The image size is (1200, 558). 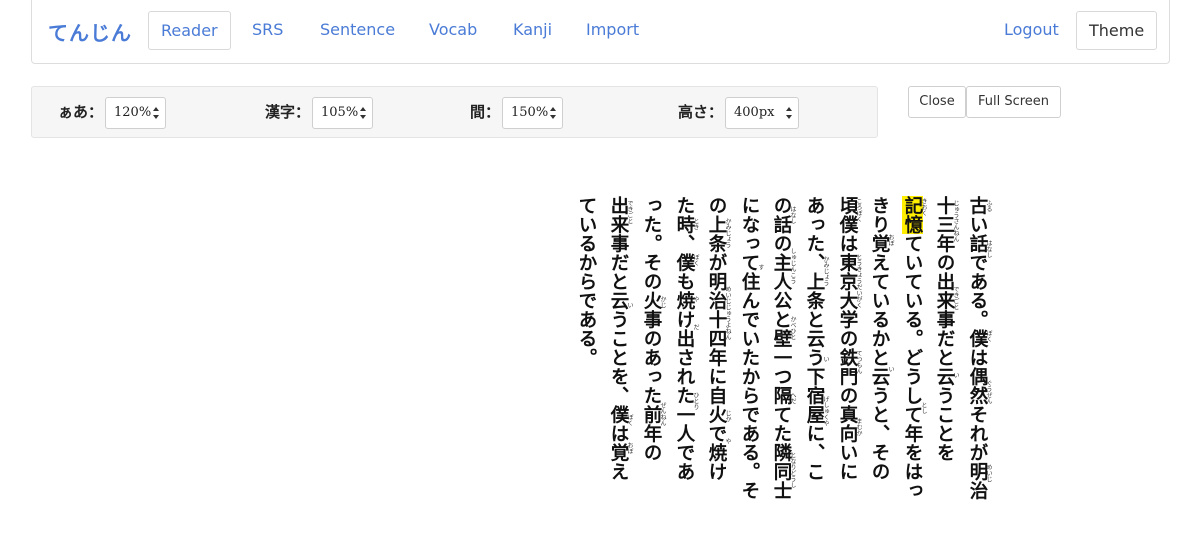 What do you see at coordinates (1117, 30) in the screenshot?
I see `theme-button: Theme` at bounding box center [1117, 30].